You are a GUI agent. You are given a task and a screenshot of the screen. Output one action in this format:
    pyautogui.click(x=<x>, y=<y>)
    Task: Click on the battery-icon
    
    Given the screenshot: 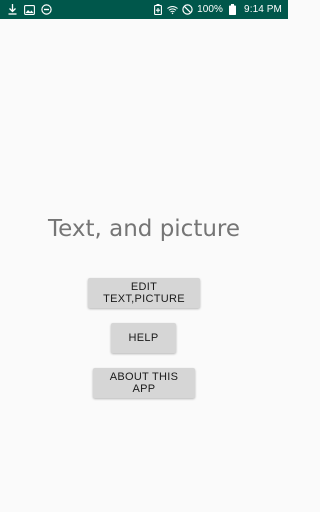 What is the action you would take?
    pyautogui.click(x=232, y=9)
    